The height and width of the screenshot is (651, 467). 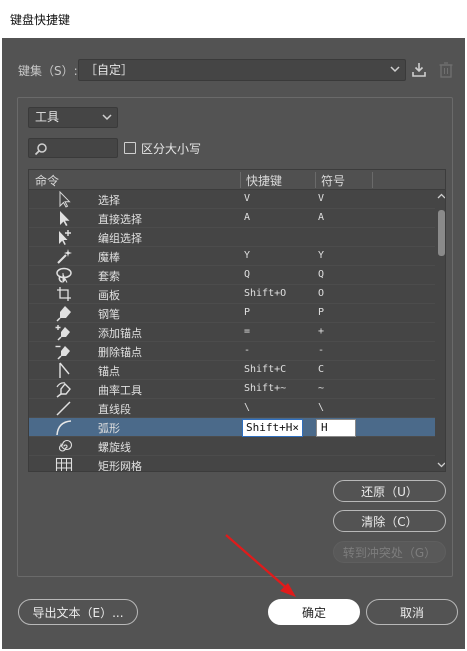 What do you see at coordinates (65, 237) in the screenshot?
I see `group-selection-tool-icon` at bounding box center [65, 237].